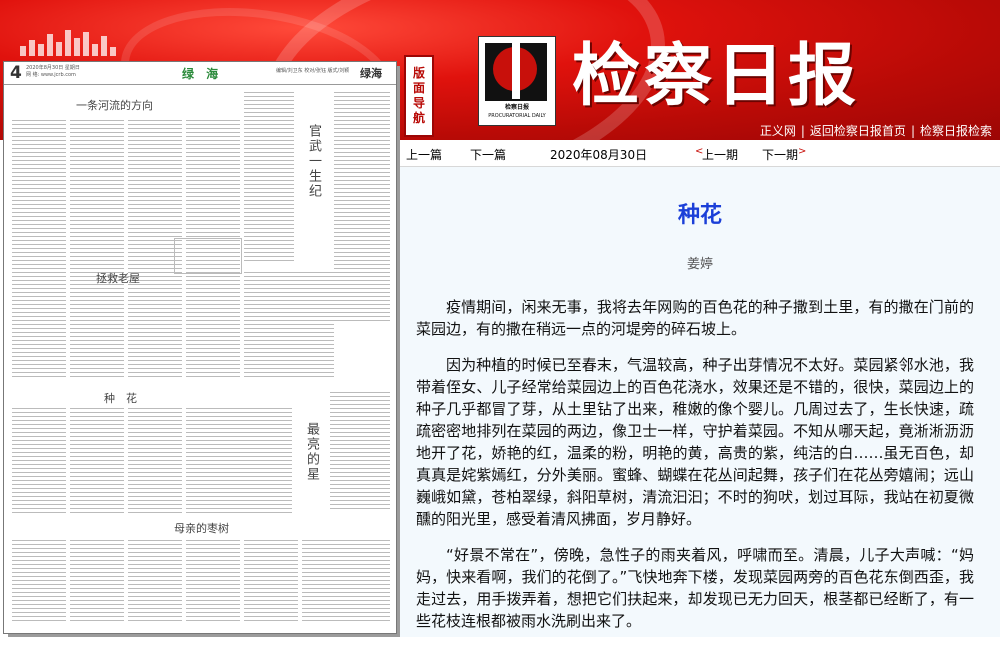  Describe the element at coordinates (371, 73) in the screenshot. I see `preview-section-mark: 绿海` at that location.